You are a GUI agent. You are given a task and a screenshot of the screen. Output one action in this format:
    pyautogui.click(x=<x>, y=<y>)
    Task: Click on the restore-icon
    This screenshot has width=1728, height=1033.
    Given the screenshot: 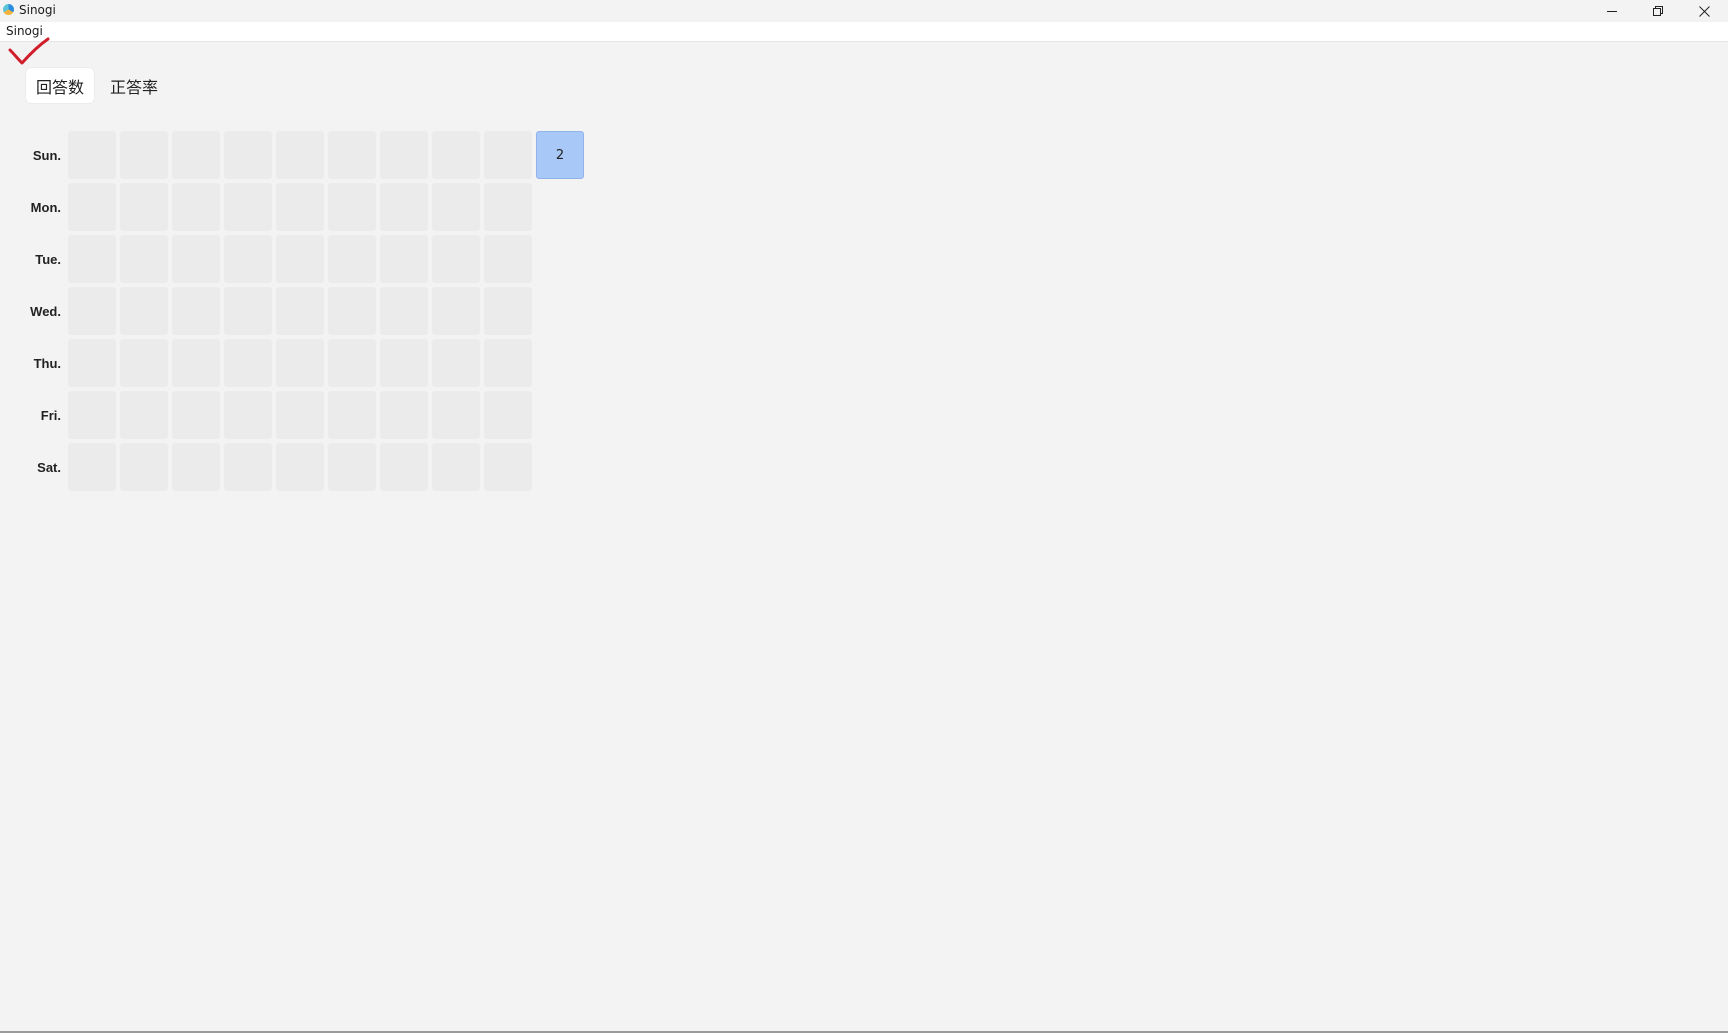 What is the action you would take?
    pyautogui.click(x=1657, y=10)
    